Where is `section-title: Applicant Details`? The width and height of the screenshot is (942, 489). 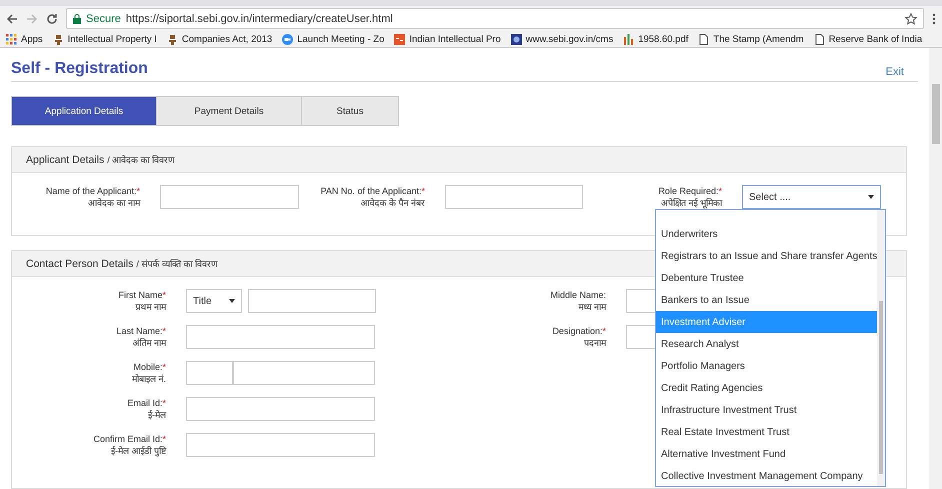 section-title: Applicant Details is located at coordinates (65, 160).